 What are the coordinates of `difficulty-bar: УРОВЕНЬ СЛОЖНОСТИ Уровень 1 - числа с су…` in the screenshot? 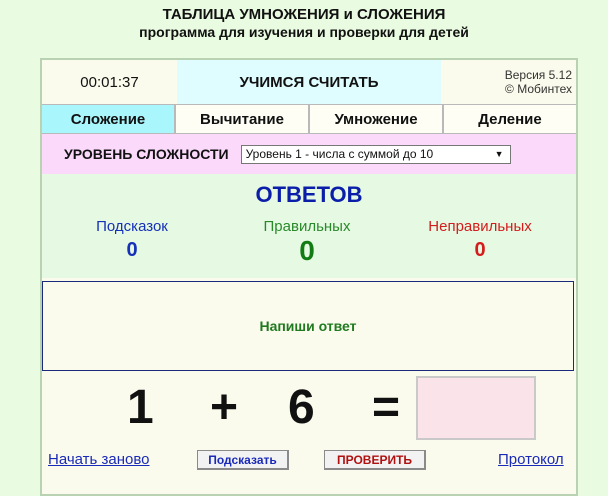 It's located at (309, 154).